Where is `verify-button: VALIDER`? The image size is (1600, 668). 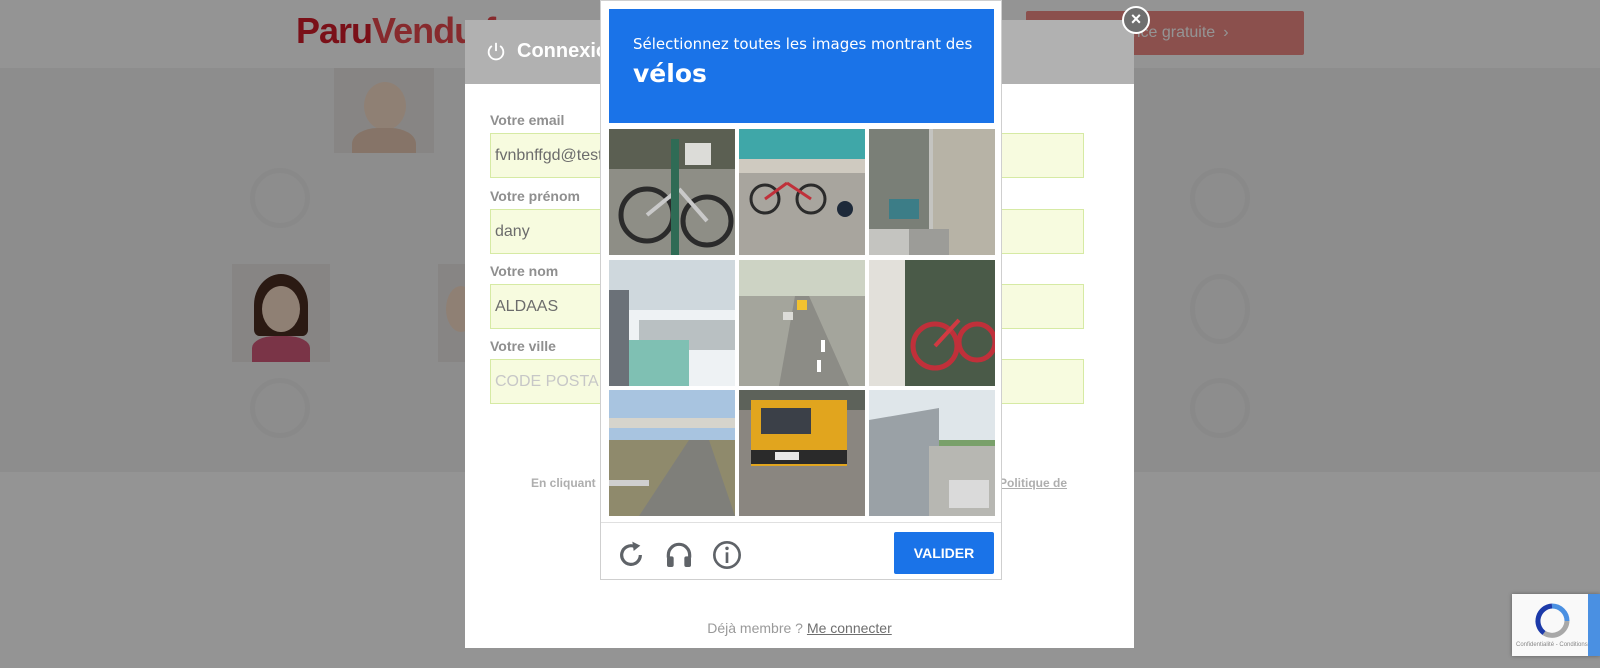
verify-button: VALIDER is located at coordinates (944, 553).